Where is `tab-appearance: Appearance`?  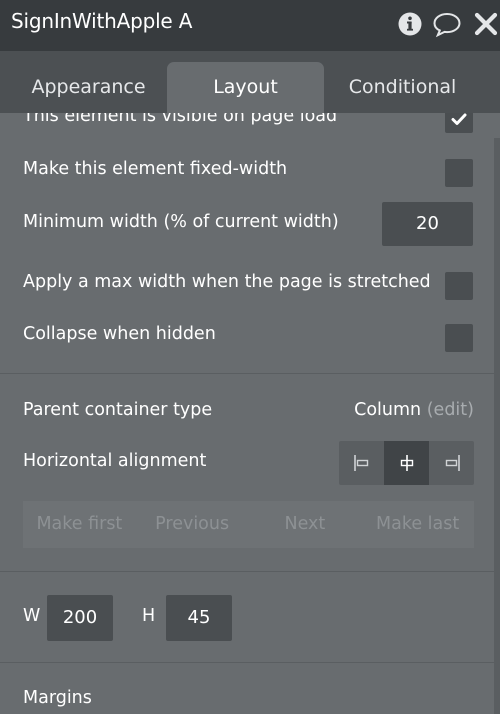 tab-appearance: Appearance is located at coordinates (88, 87).